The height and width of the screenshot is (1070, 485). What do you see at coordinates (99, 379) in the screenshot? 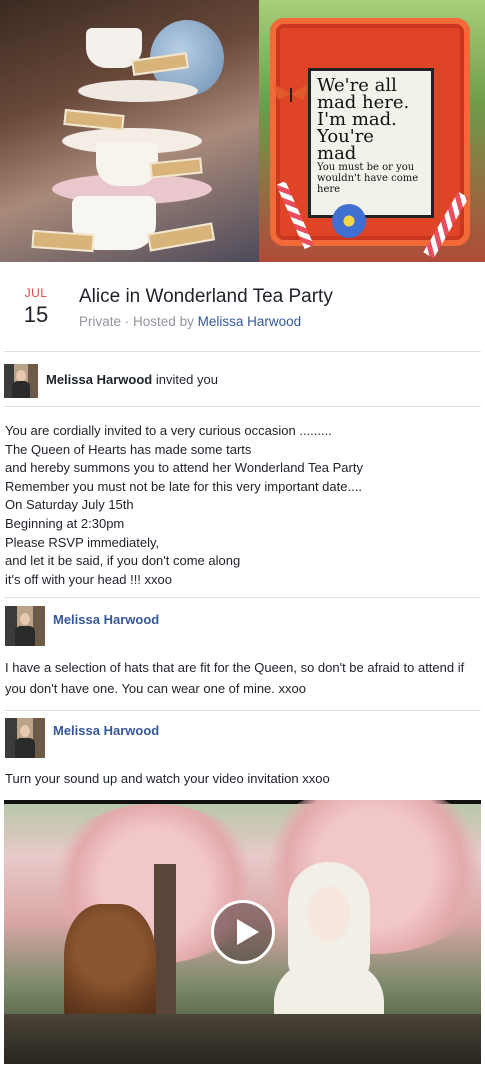
I see `inviter-name: Melissa Harwood` at bounding box center [99, 379].